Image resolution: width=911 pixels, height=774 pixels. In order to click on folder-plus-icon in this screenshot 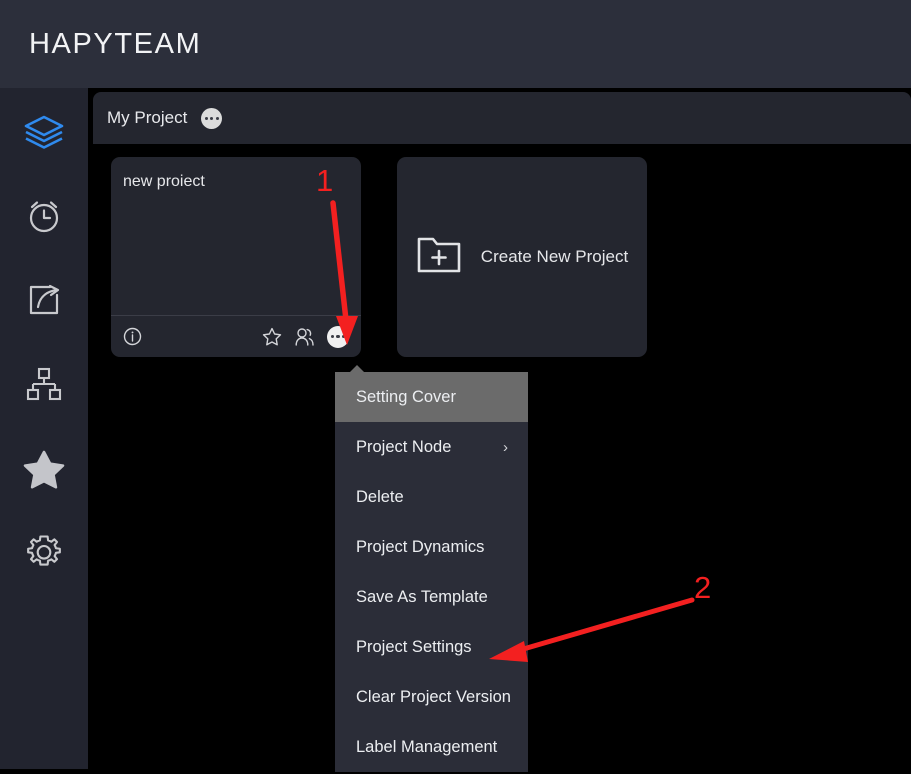, I will do `click(439, 257)`.